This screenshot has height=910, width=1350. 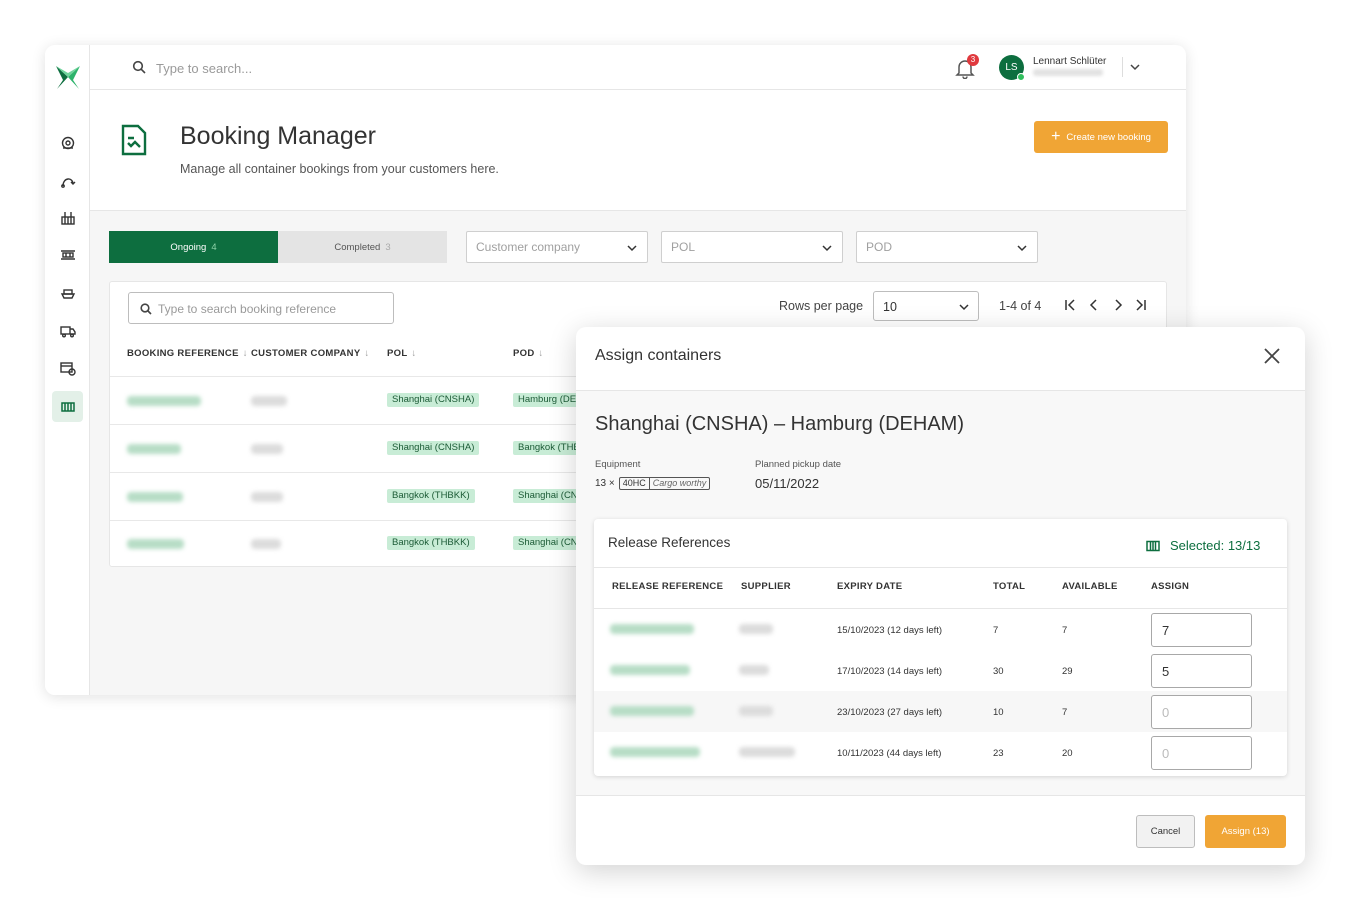 I want to click on nav-route-icon, so click(x=67, y=180).